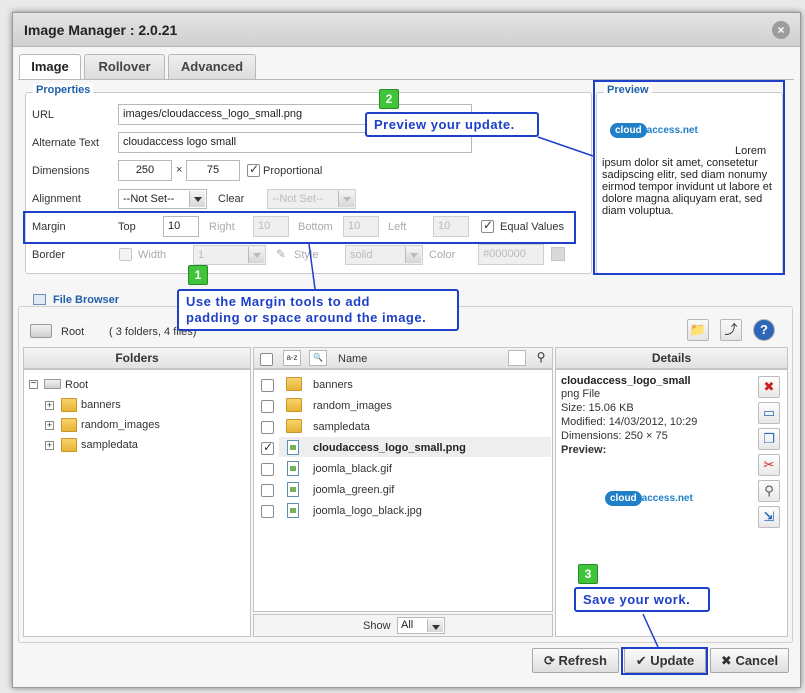  Describe the element at coordinates (389, 99) in the screenshot. I see `step-2-badge: 2` at that location.